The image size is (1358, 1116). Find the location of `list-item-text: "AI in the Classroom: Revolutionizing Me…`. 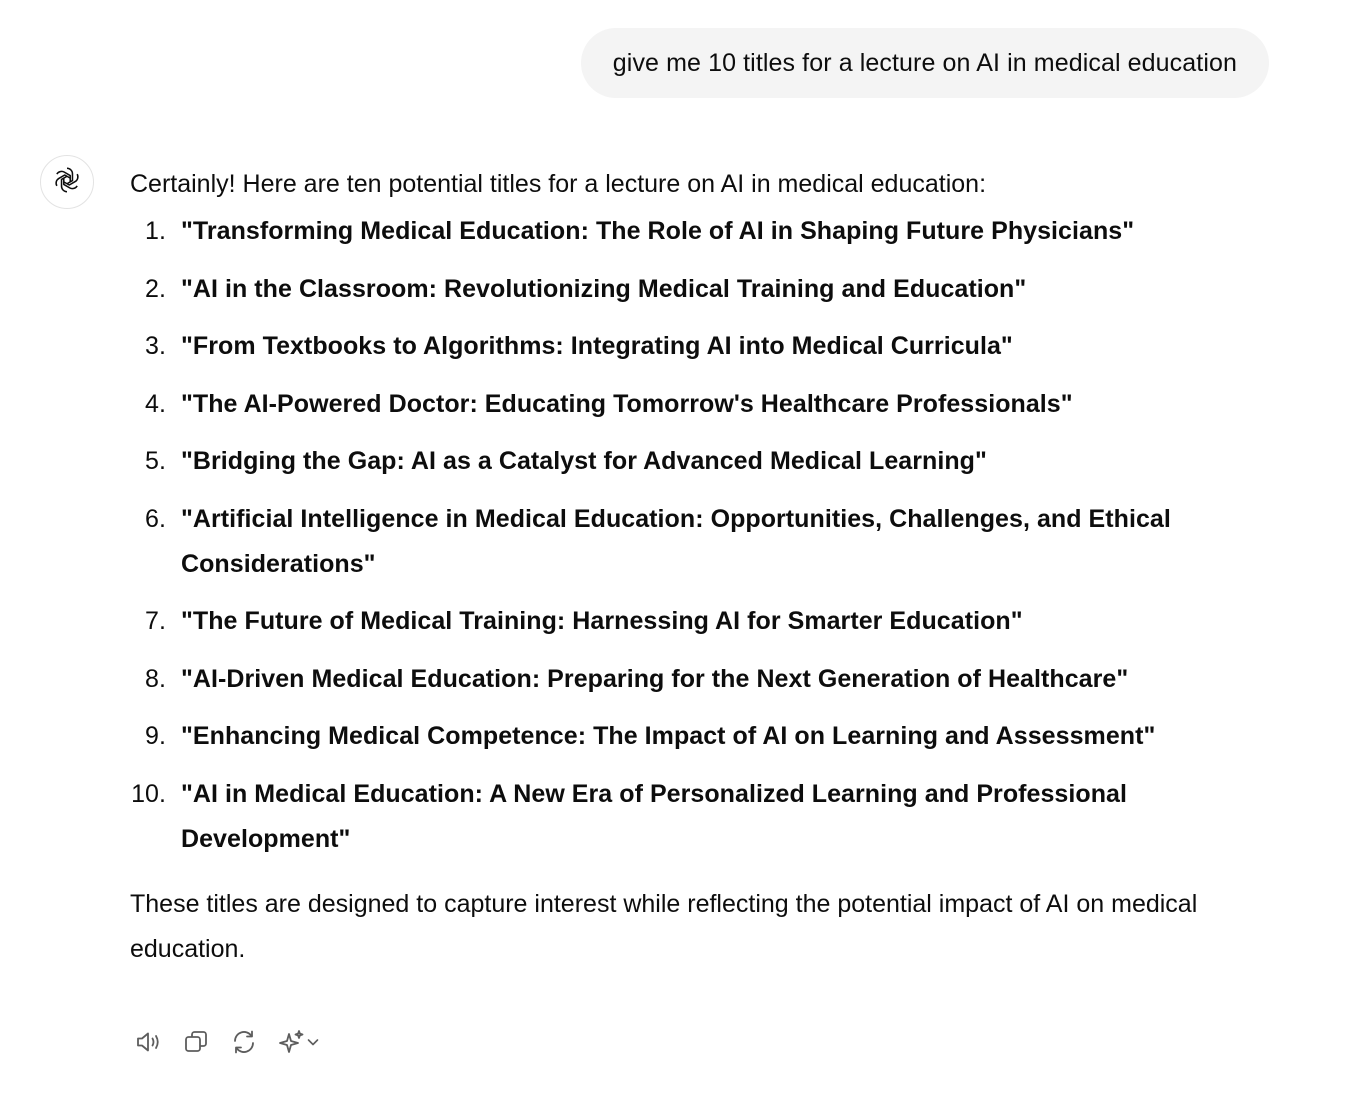

list-item-text: "AI in the Classroom: Revolutionizing Me… is located at coordinates (604, 288).